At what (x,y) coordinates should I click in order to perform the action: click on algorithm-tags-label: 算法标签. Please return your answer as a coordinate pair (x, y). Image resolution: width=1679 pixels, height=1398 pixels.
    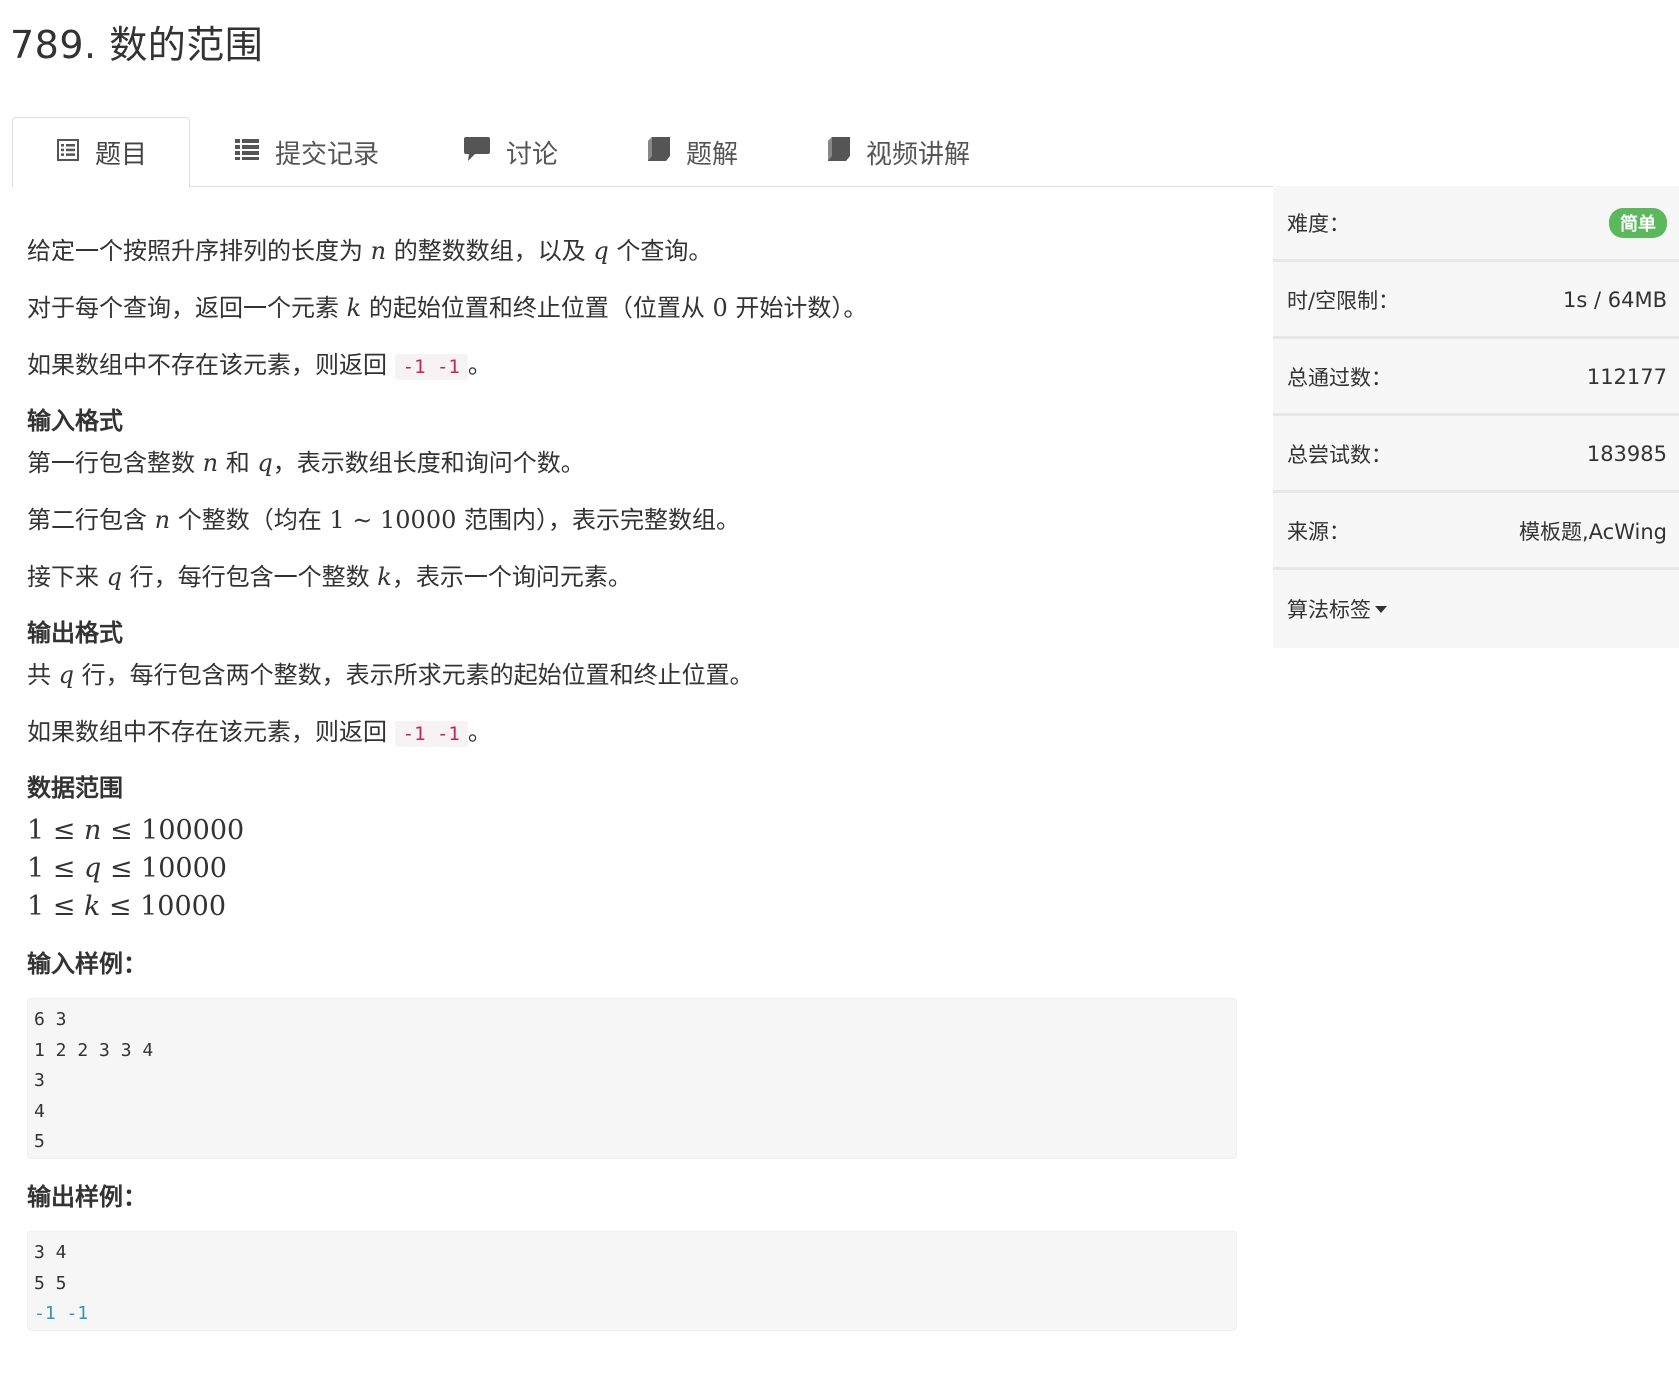
    Looking at the image, I should click on (1329, 610).